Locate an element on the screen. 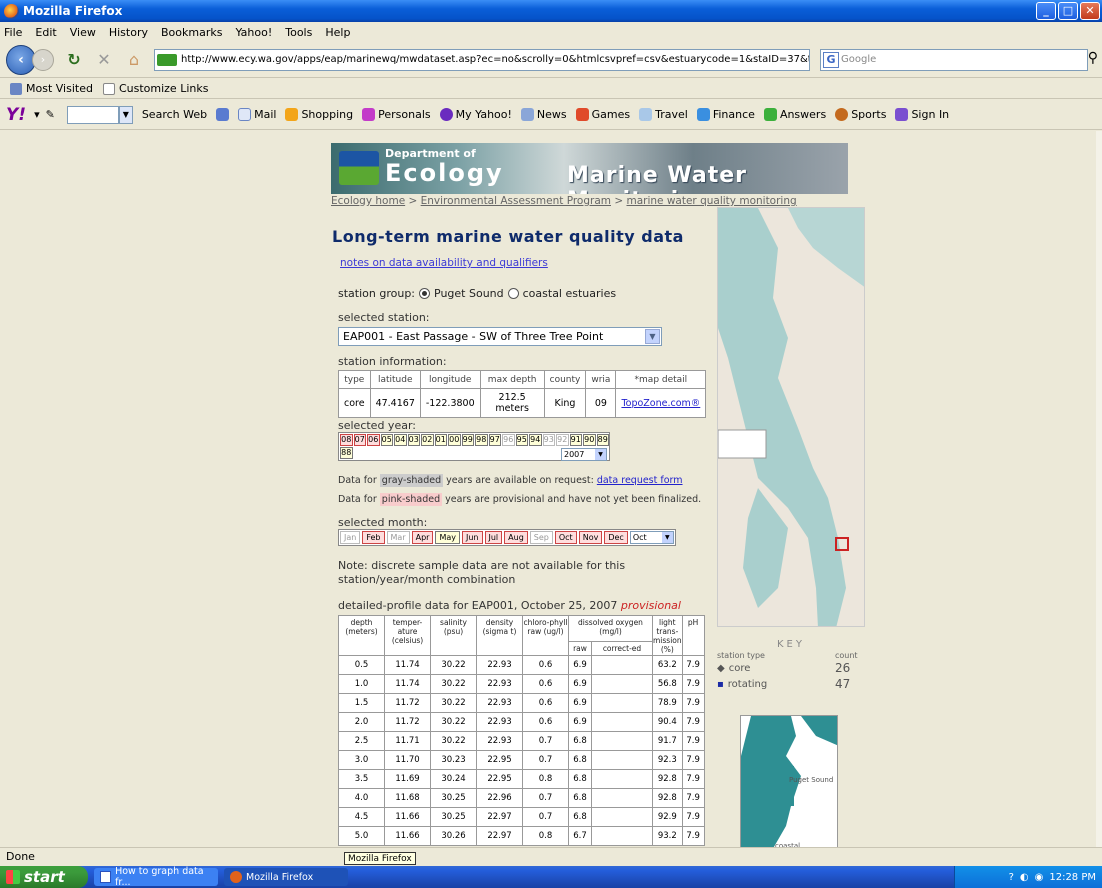 The height and width of the screenshot is (888, 1102). menu-help: Help is located at coordinates (337, 32).